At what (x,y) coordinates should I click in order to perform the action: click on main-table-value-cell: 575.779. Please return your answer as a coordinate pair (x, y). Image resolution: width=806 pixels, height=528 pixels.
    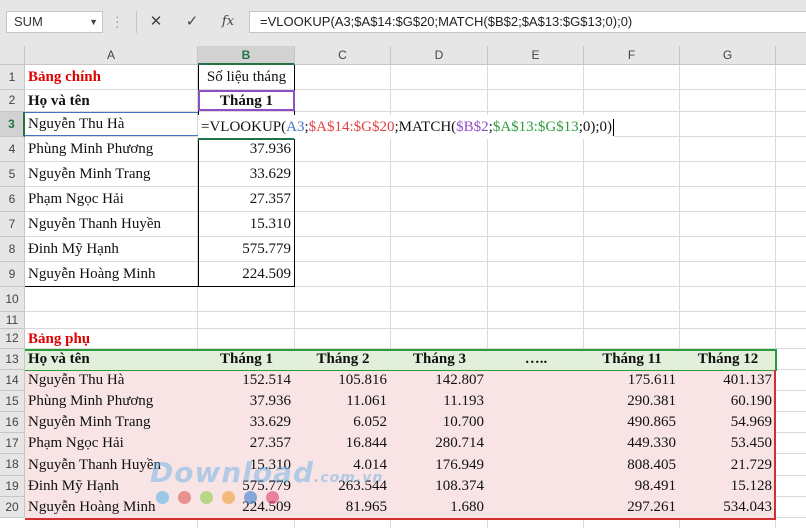
    Looking at the image, I should click on (246, 249).